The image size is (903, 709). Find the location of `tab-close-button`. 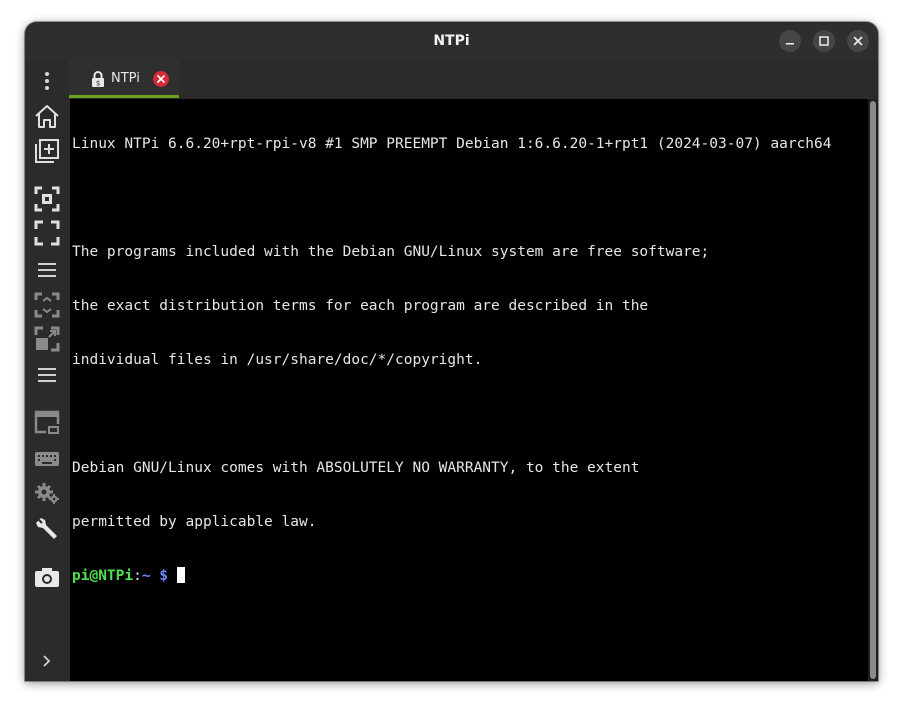

tab-close-button is located at coordinates (161, 79).